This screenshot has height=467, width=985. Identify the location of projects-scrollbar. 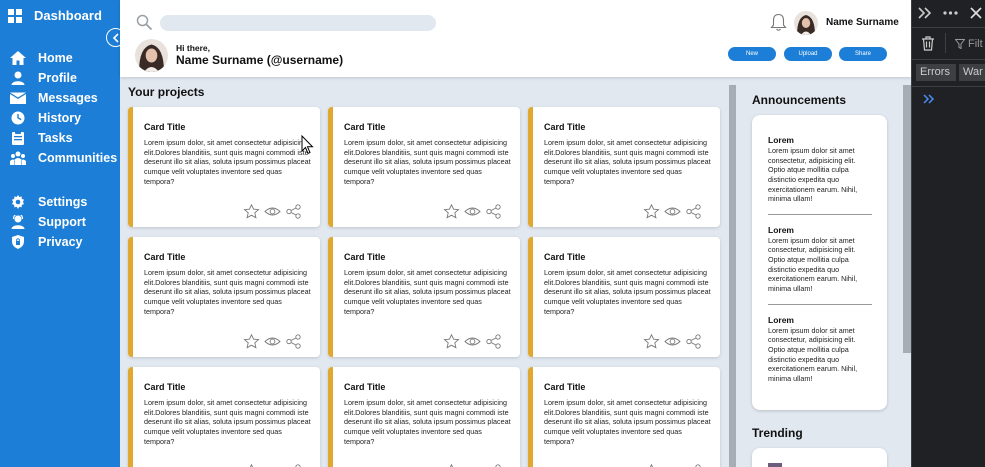
(732, 276).